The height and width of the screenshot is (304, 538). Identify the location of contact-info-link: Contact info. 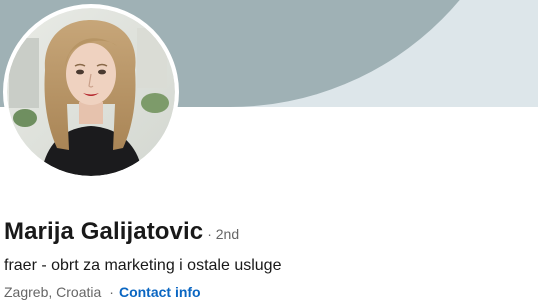
(160, 292).